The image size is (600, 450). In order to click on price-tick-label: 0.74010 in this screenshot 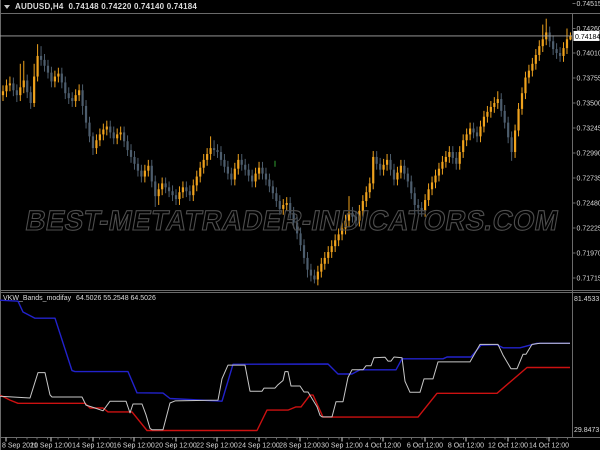, I will do `click(588, 54)`.